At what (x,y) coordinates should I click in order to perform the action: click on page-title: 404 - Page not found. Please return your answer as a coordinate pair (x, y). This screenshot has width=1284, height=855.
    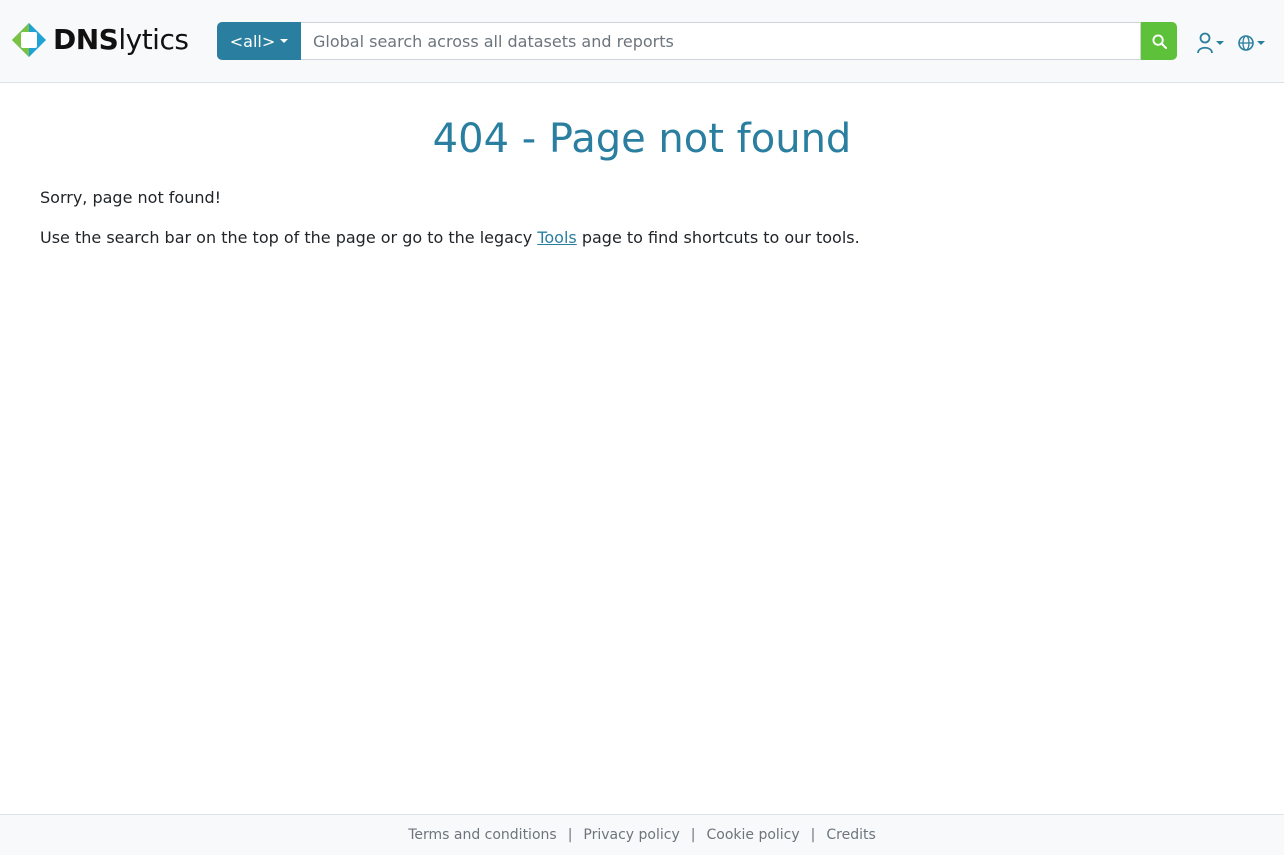
    Looking at the image, I should click on (642, 139).